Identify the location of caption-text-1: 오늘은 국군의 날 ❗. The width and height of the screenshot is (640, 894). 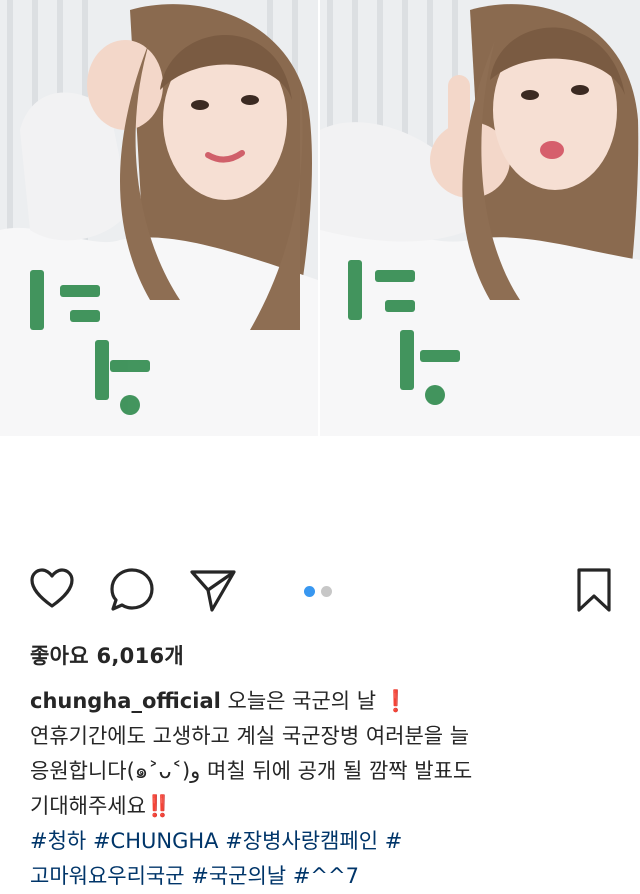
(318, 701).